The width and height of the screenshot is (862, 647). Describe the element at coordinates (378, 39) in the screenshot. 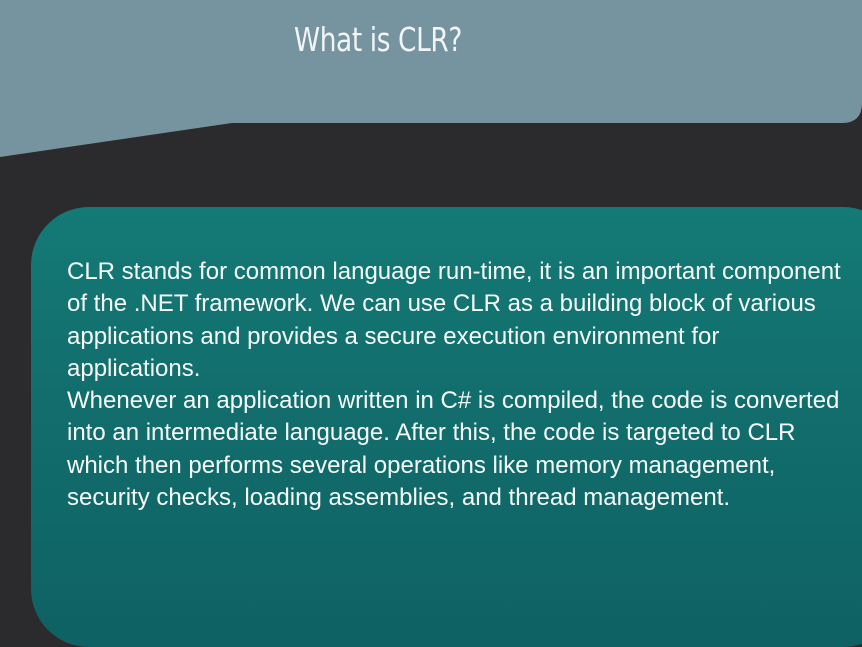

I see `slide-title: What is CLR?` at that location.